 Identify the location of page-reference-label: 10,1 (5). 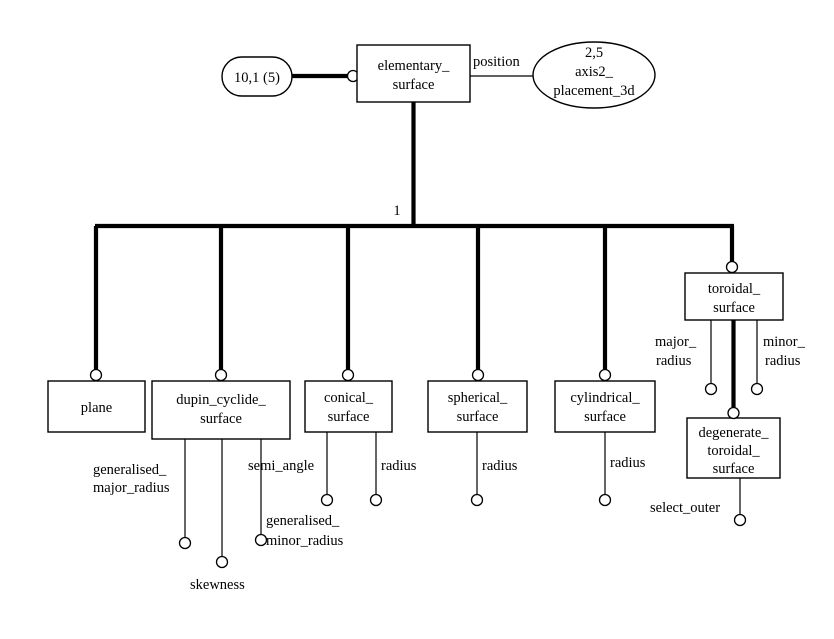
(257, 78).